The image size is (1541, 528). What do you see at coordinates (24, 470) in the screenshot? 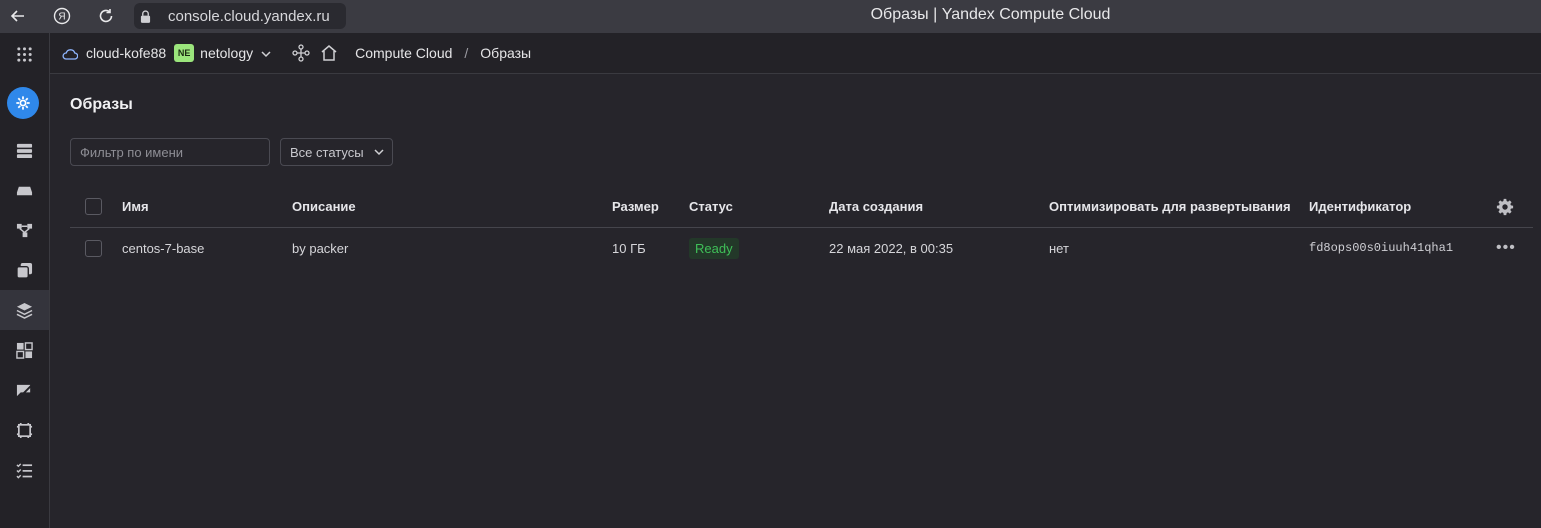
I see `operations-icon` at bounding box center [24, 470].